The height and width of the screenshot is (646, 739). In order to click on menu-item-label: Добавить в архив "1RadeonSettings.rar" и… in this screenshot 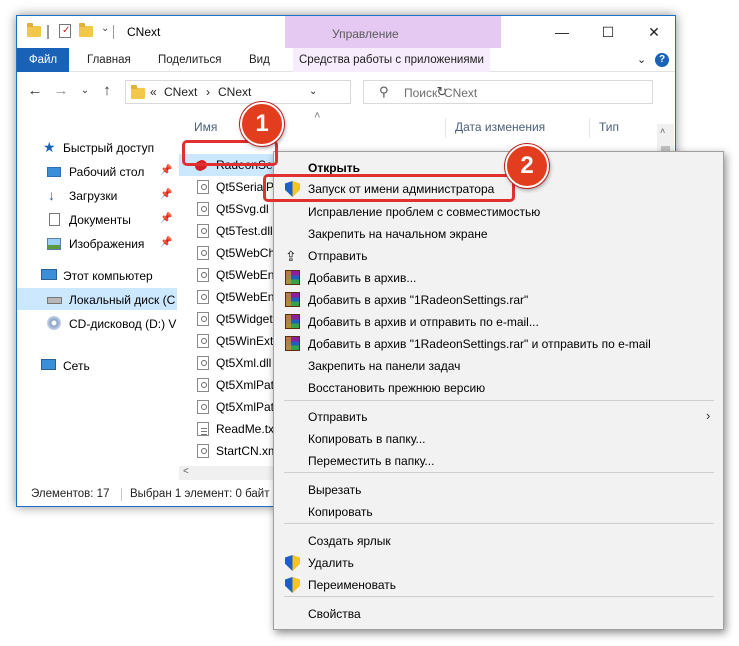, I will do `click(479, 344)`.